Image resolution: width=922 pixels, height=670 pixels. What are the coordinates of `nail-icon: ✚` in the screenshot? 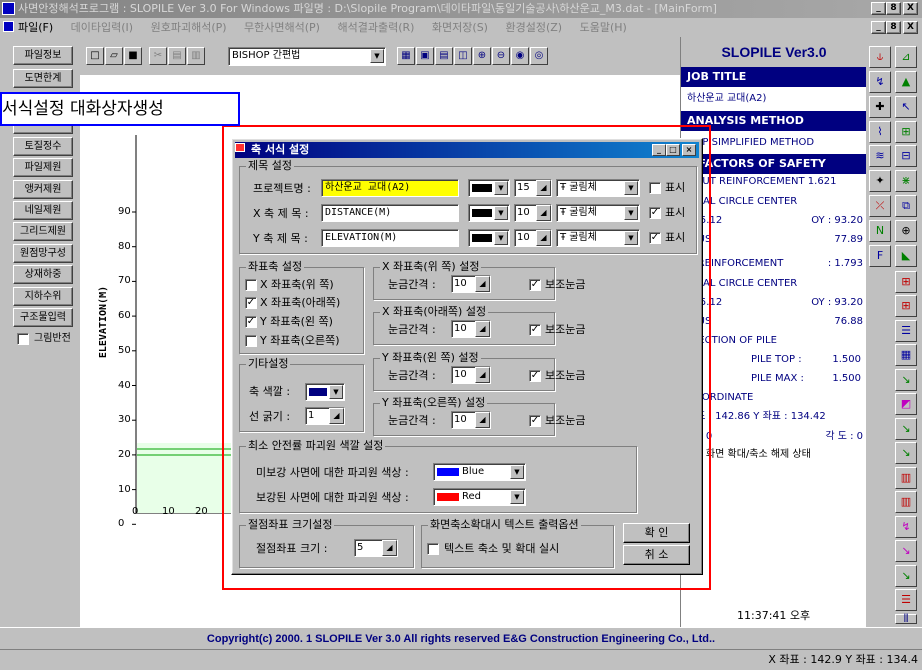 It's located at (880, 107).